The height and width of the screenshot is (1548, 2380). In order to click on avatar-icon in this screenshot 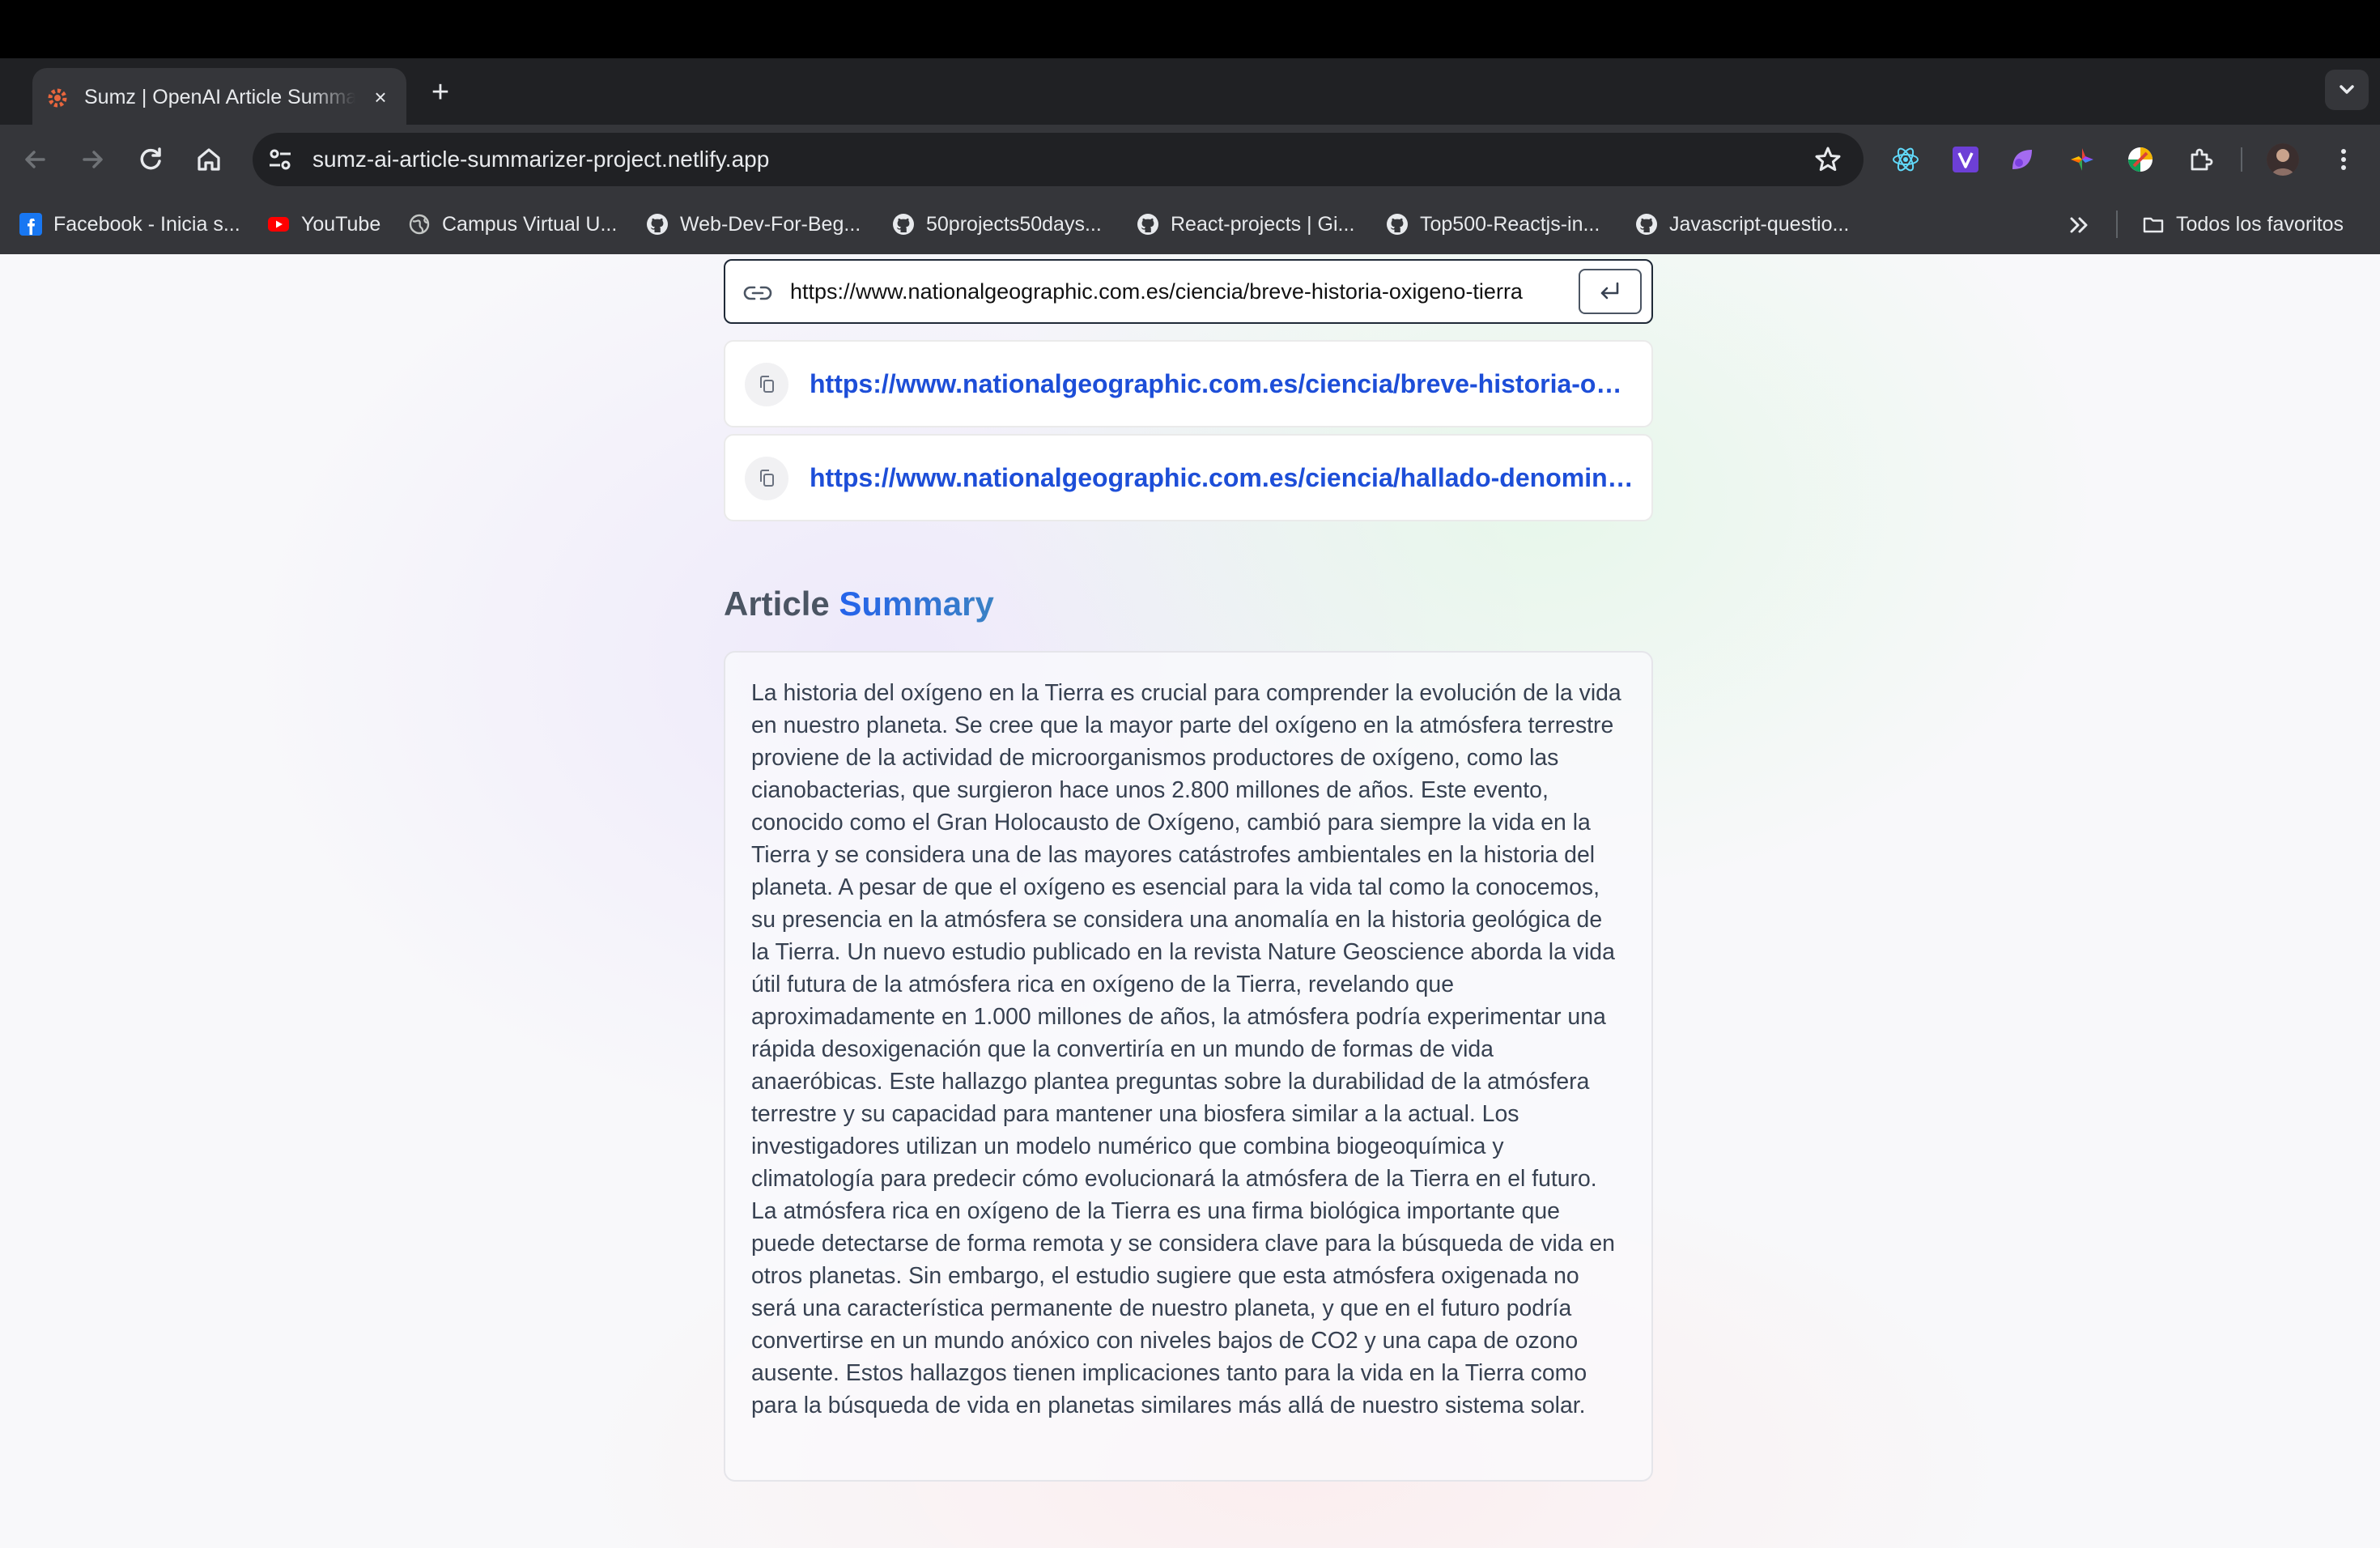, I will do `click(2283, 159)`.